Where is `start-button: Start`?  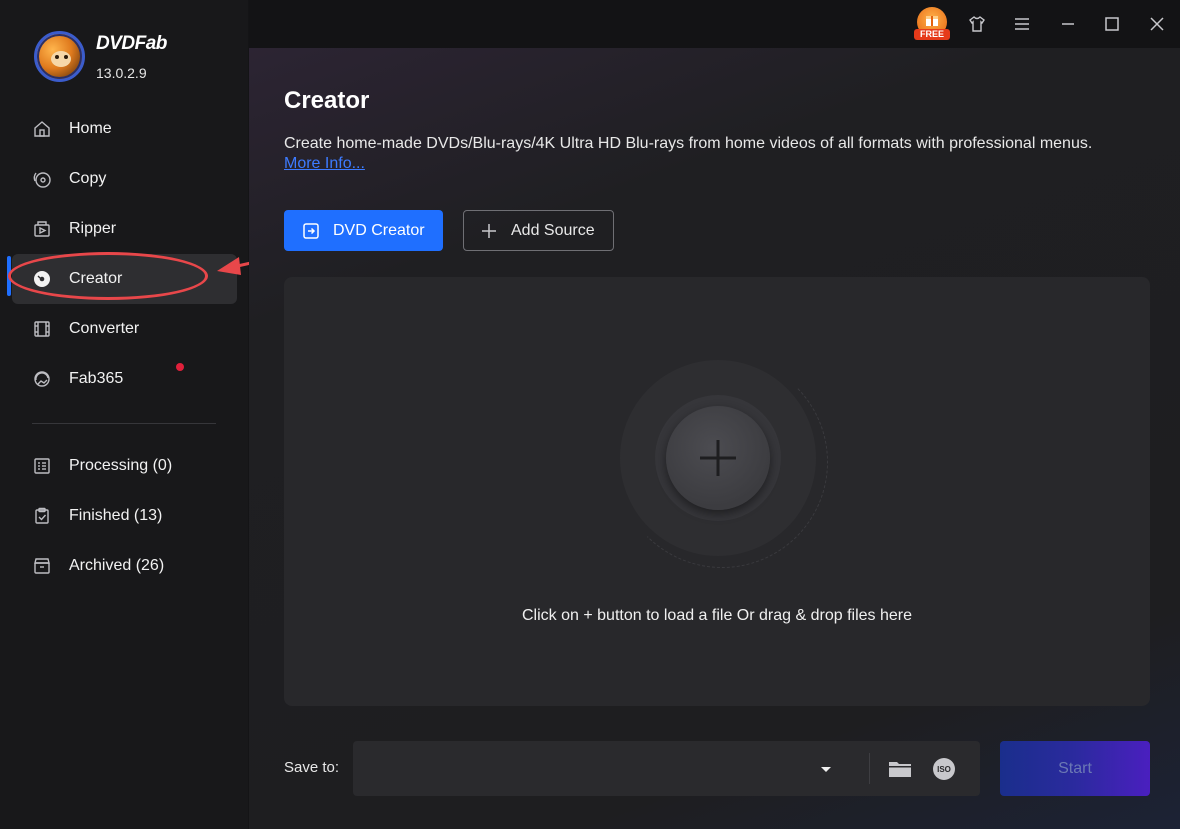
start-button: Start is located at coordinates (1075, 768).